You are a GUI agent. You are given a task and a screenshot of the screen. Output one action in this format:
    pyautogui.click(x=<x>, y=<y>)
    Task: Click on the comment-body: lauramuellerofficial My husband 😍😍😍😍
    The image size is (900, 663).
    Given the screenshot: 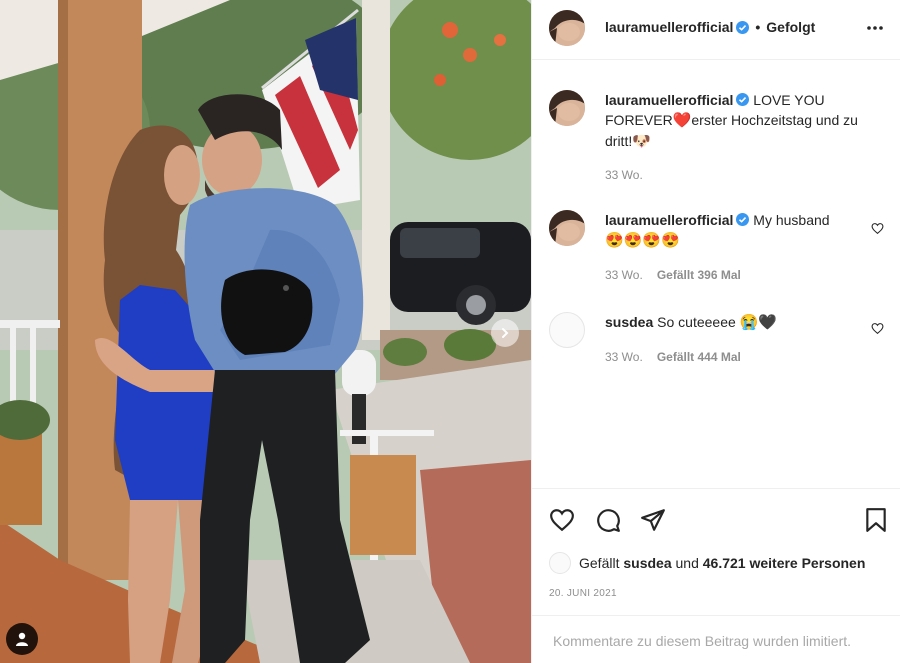 What is the action you would take?
    pyautogui.click(x=734, y=230)
    